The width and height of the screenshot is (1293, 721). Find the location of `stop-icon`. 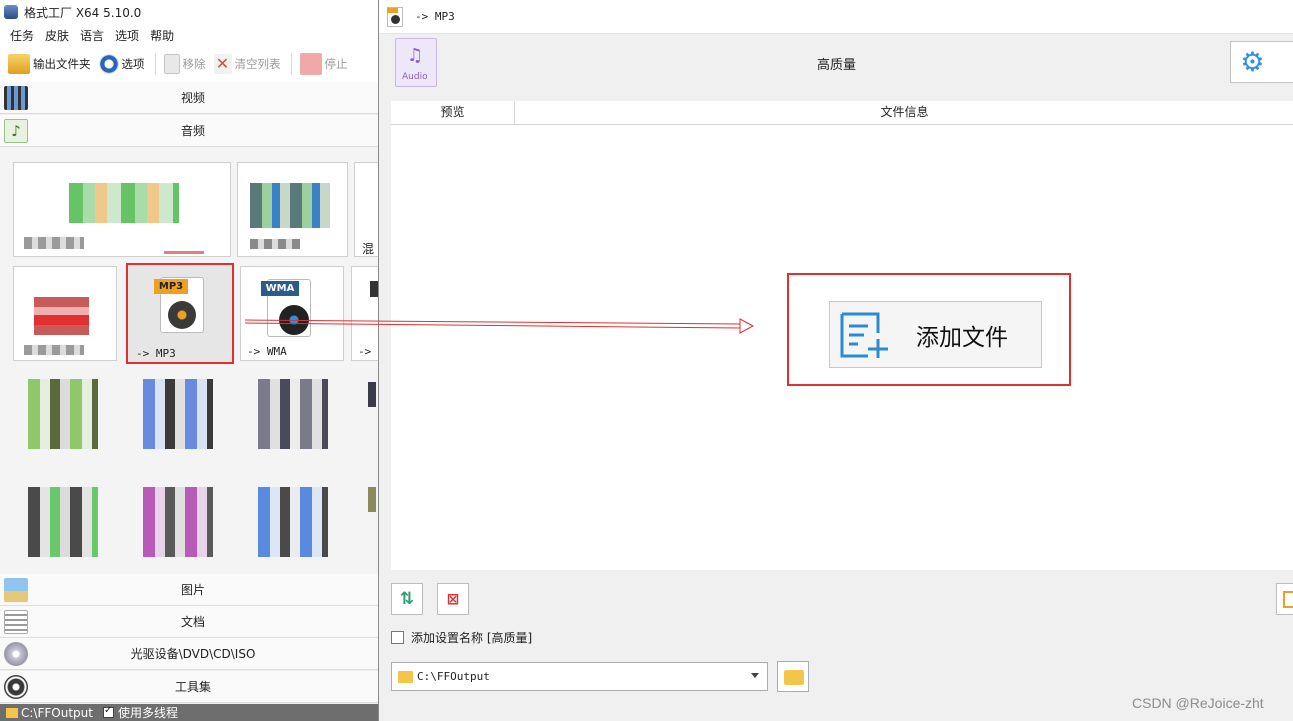

stop-icon is located at coordinates (310, 64).